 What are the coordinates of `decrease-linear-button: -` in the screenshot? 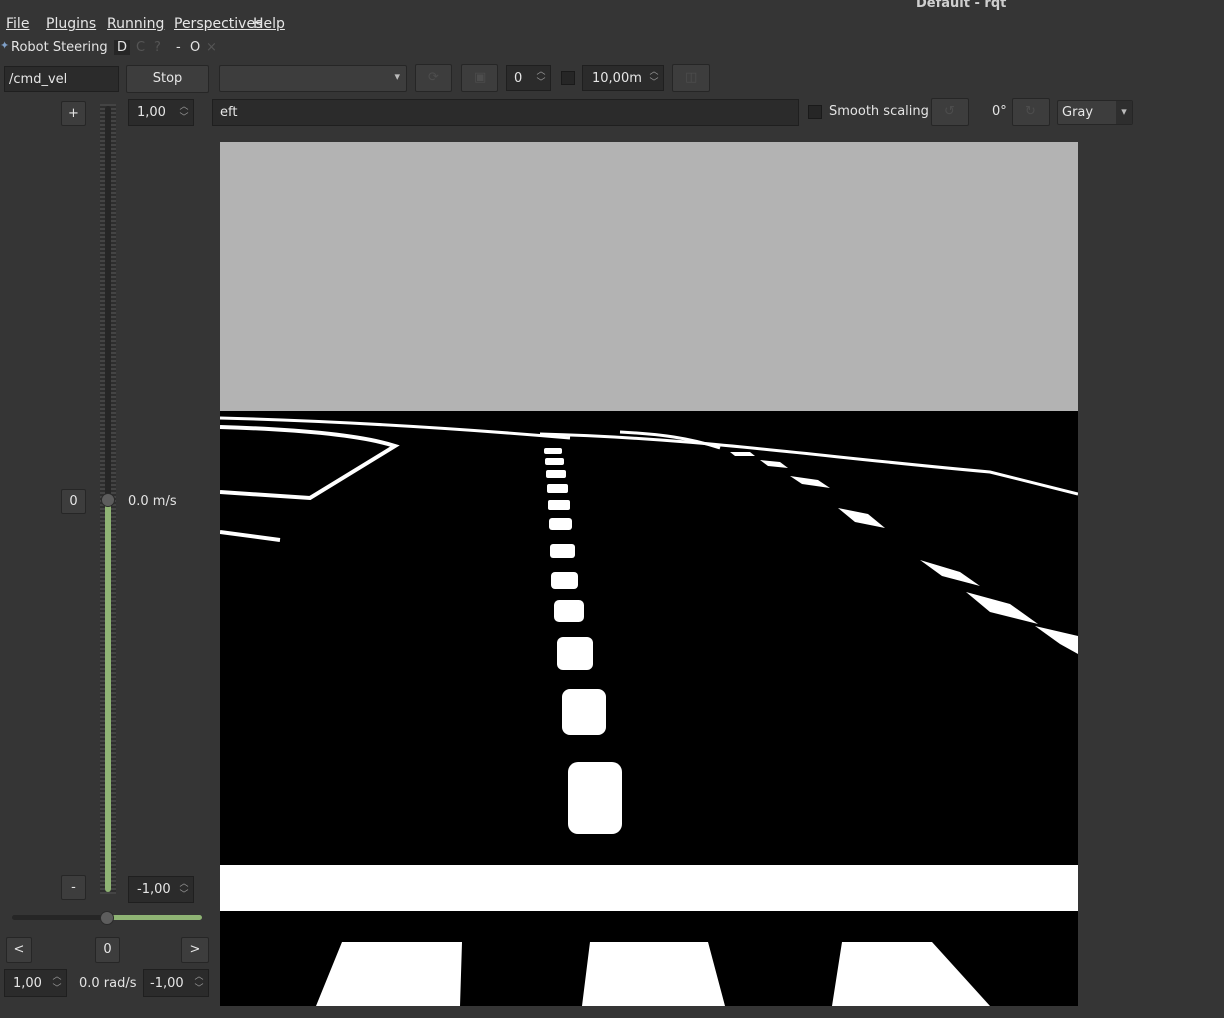 It's located at (73, 887).